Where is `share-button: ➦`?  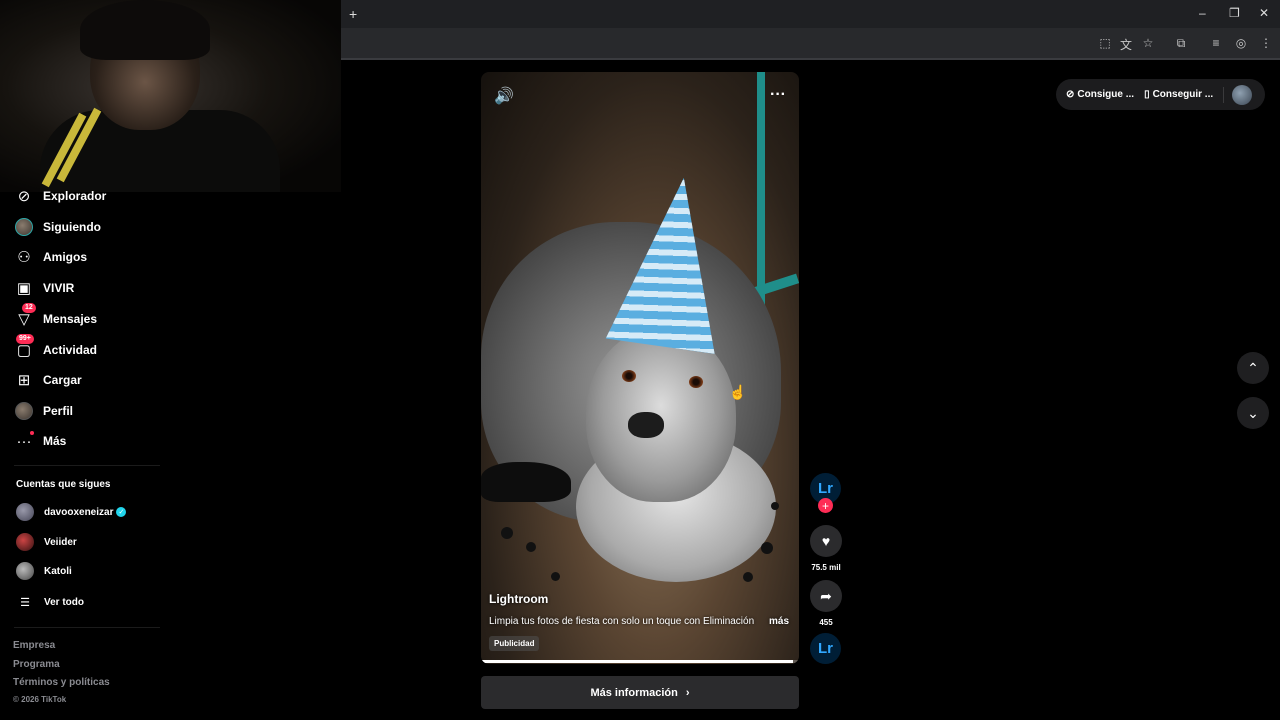
share-button: ➦ is located at coordinates (826, 596).